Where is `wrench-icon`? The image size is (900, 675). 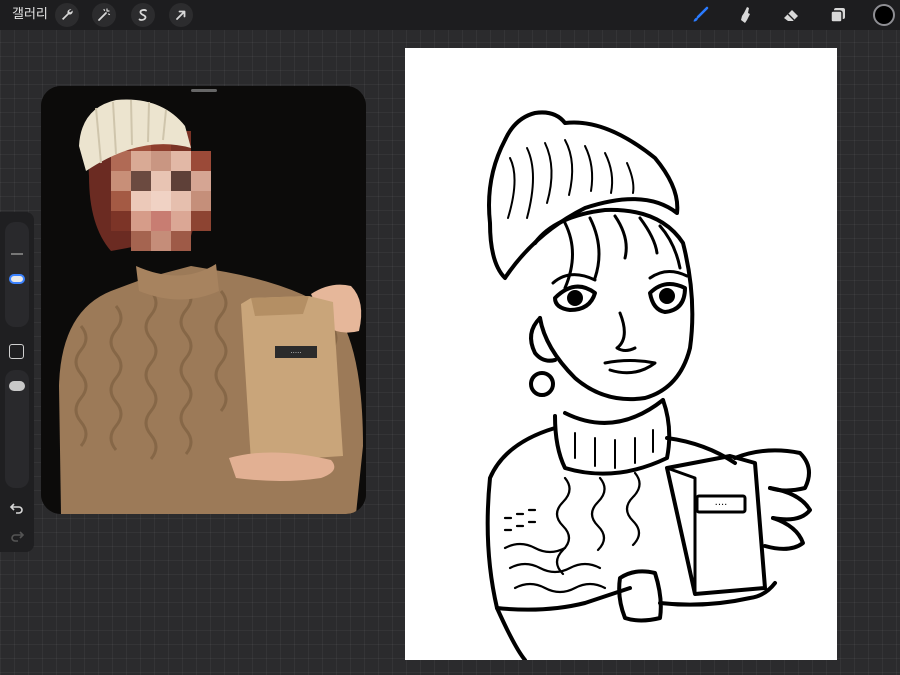 wrench-icon is located at coordinates (67, 15).